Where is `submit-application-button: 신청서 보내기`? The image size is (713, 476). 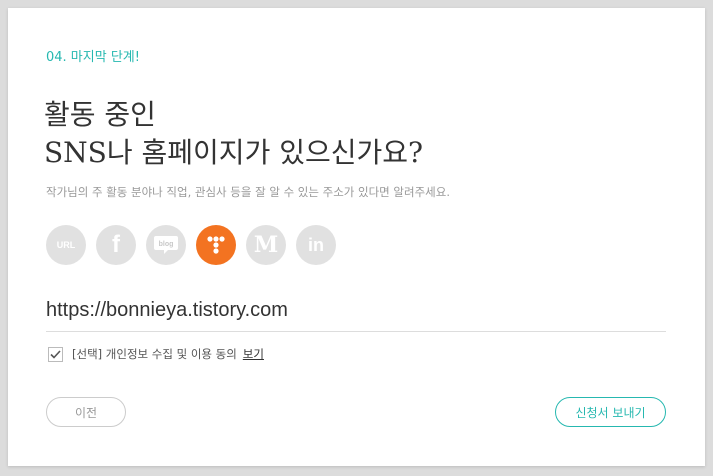 submit-application-button: 신청서 보내기 is located at coordinates (610, 412).